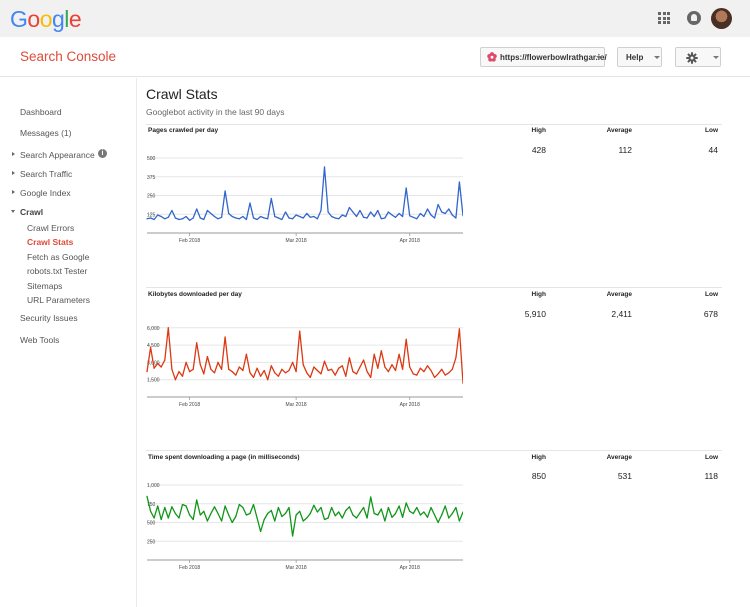 The height and width of the screenshot is (607, 750). I want to click on sidebar-item-google-index: Google Index, so click(41, 193).